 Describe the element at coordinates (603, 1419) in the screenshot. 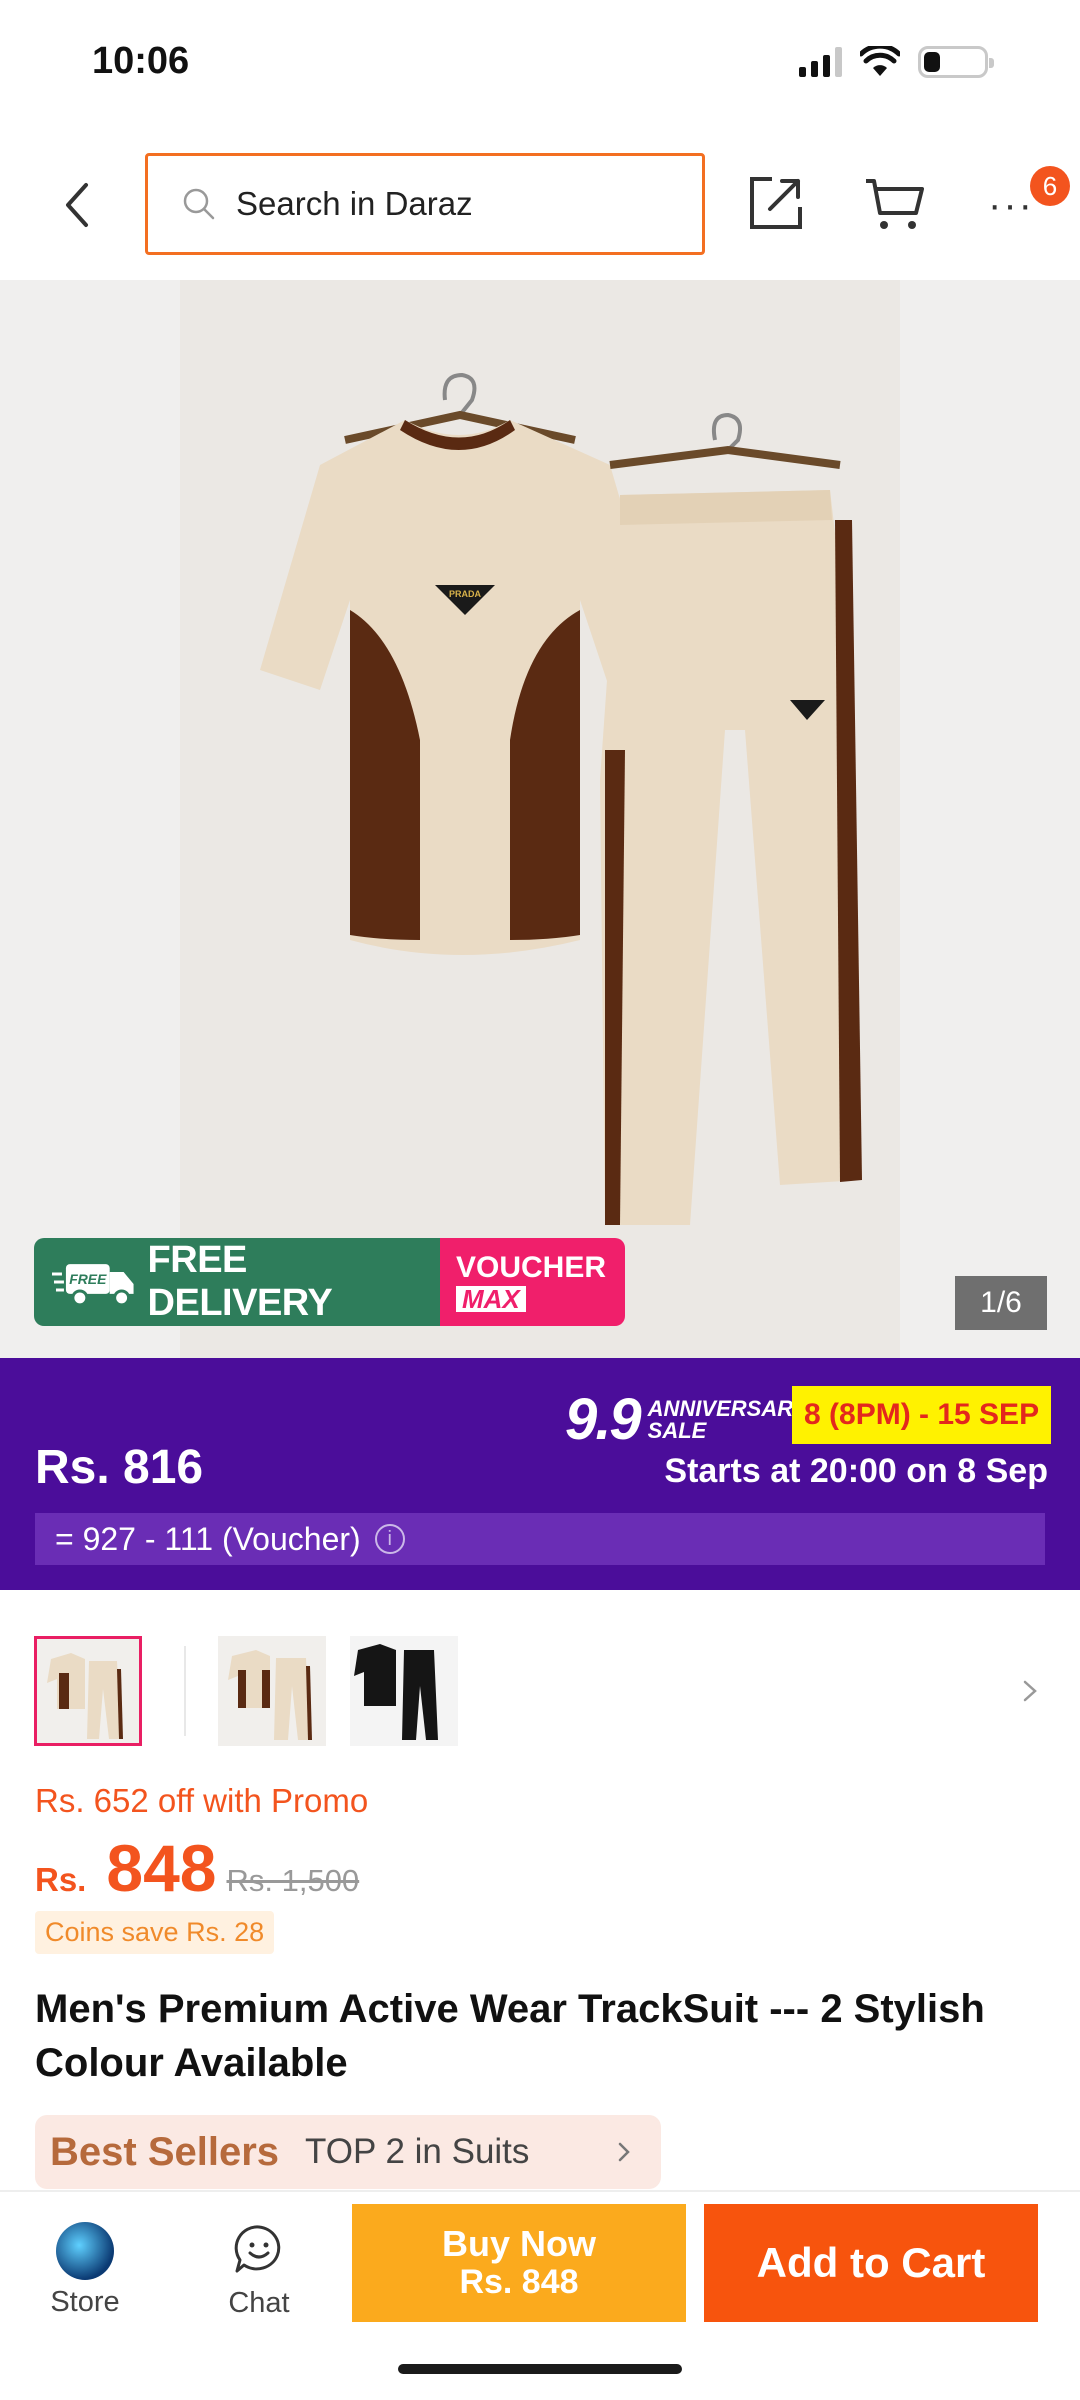

I see `sale-logo-number: 9.9` at that location.